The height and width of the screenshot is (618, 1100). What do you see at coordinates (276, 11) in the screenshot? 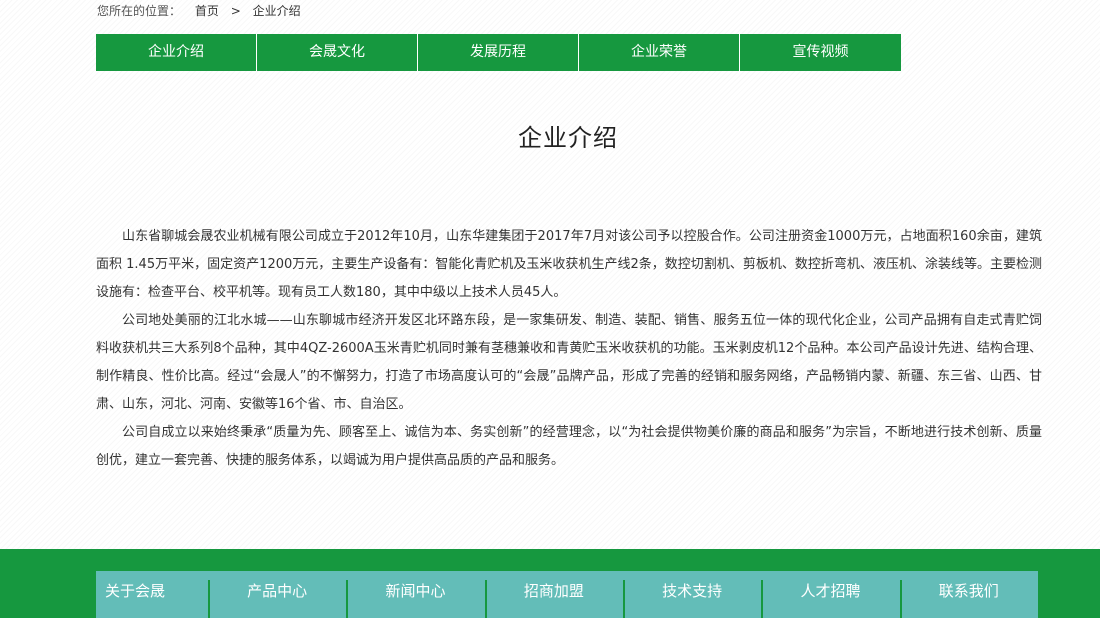
I see `breadcrumb-current: 企业介绍` at bounding box center [276, 11].